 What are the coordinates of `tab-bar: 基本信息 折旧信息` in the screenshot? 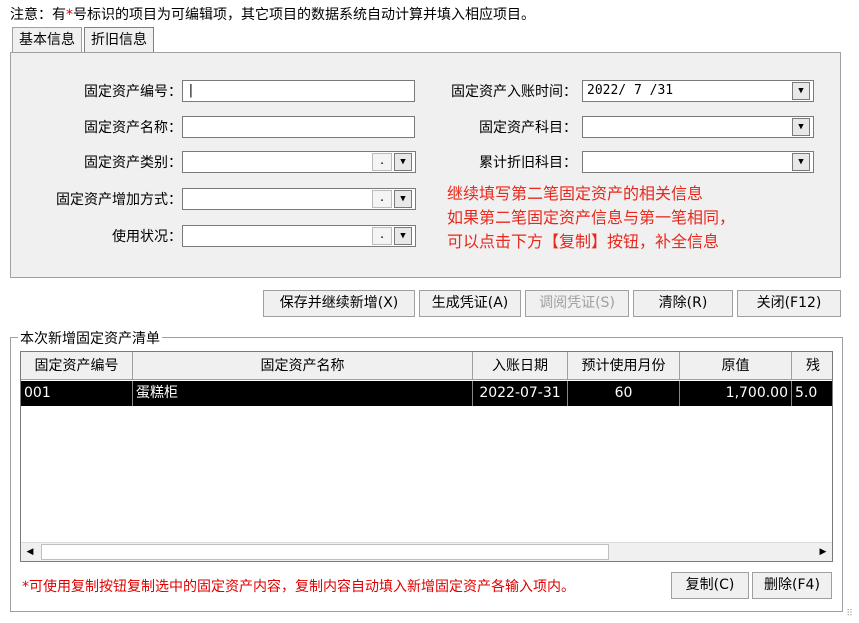 It's located at (84, 40).